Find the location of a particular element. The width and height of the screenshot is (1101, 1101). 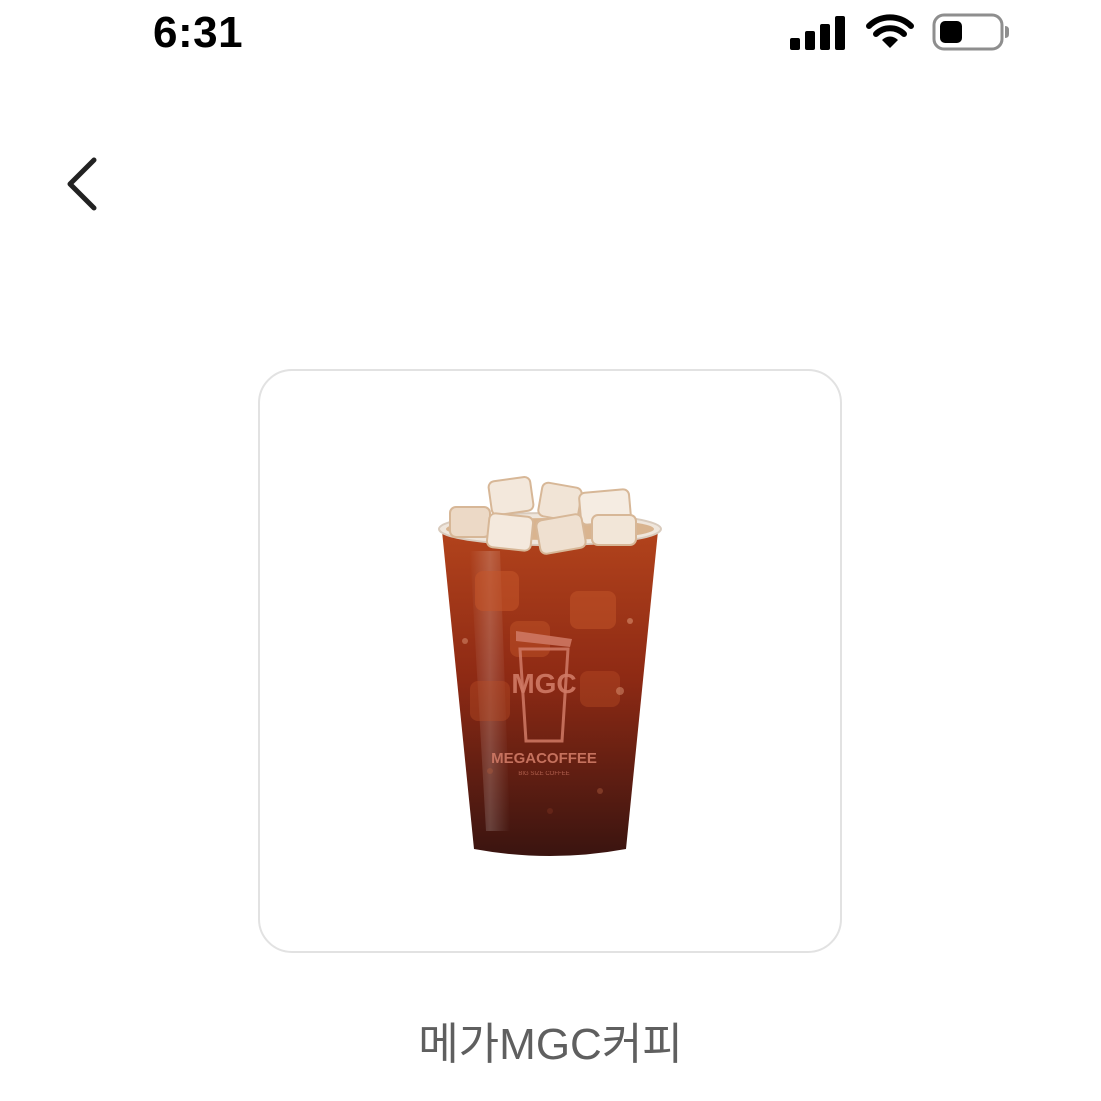

logo-brand-text: MEGACOFFEE is located at coordinates (544, 758).